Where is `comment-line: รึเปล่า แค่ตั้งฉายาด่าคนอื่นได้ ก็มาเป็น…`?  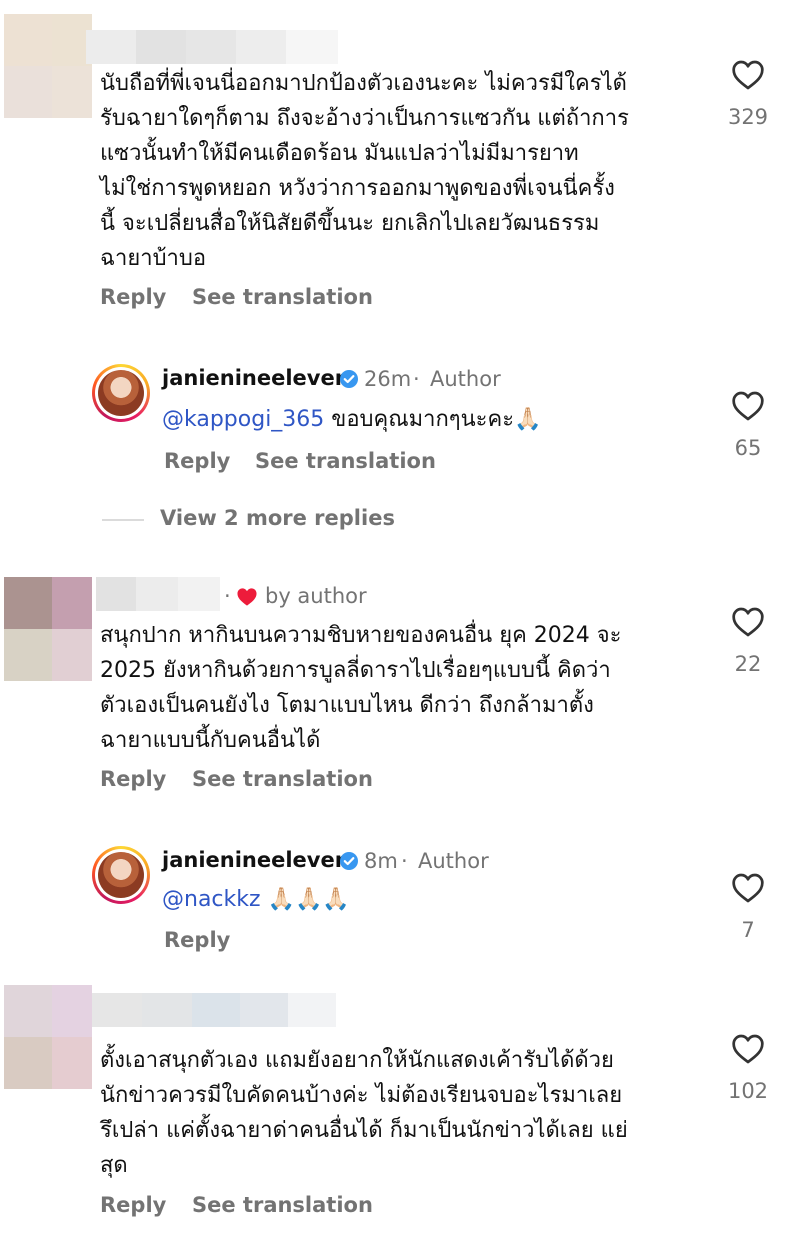
comment-line: รึเปล่า แค่ตั้งฉายาด่าคนอื่นได้ ก็มาเป็น… is located at coordinates (364, 1130).